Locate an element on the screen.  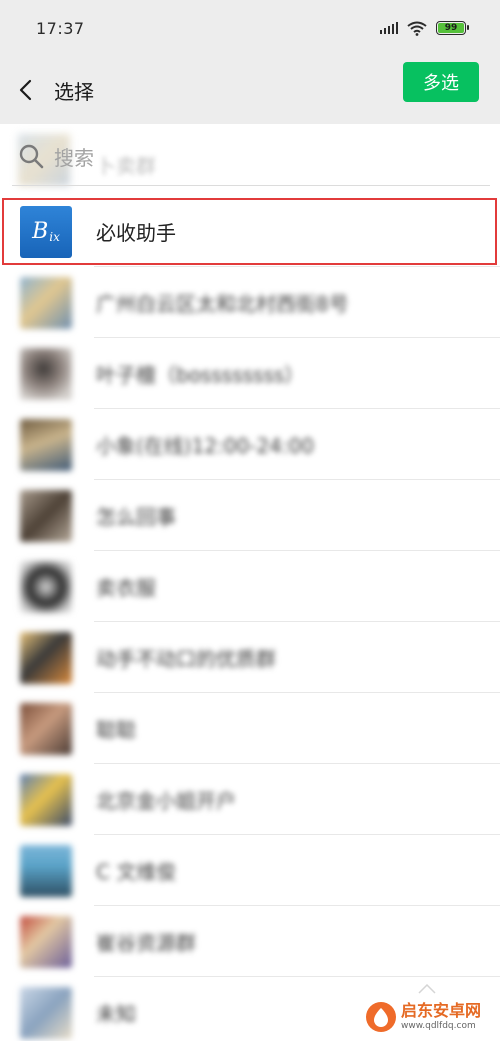
navigation-bar: 选择 多选 is located at coordinates (250, 90).